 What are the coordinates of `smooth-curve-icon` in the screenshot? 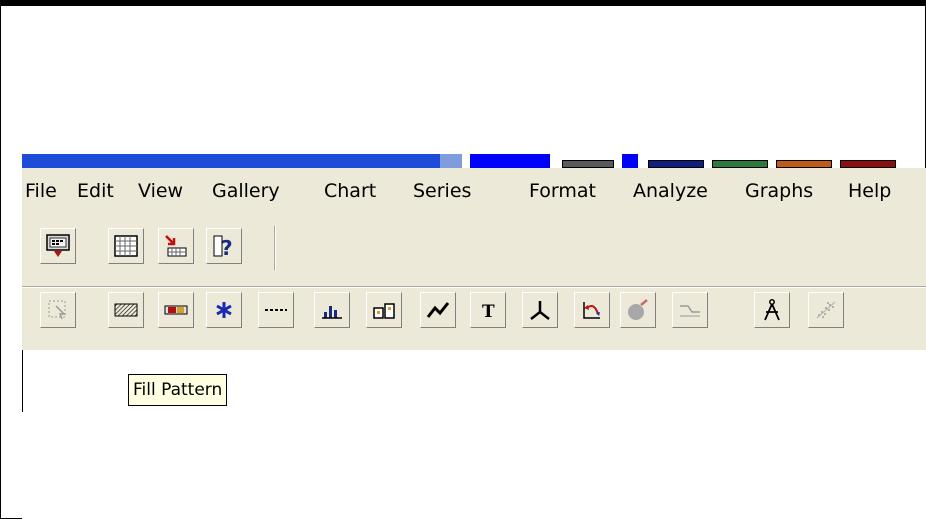 It's located at (690, 311).